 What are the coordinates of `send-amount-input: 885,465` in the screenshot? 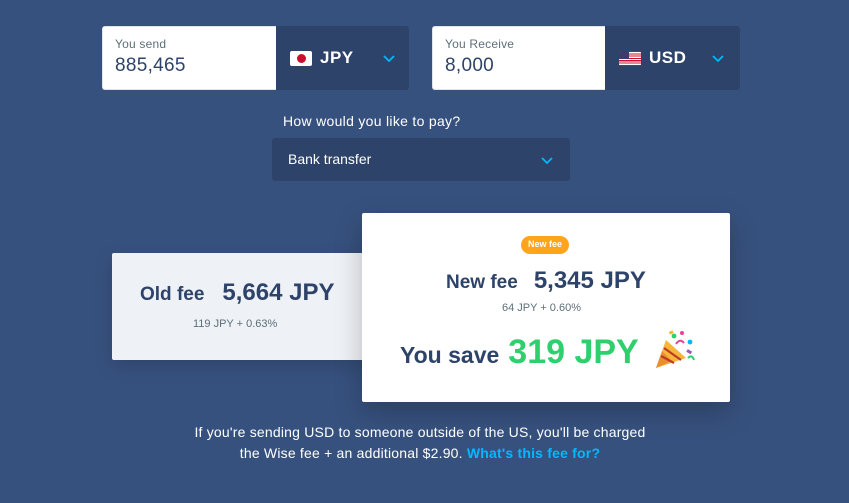 It's located at (189, 66).